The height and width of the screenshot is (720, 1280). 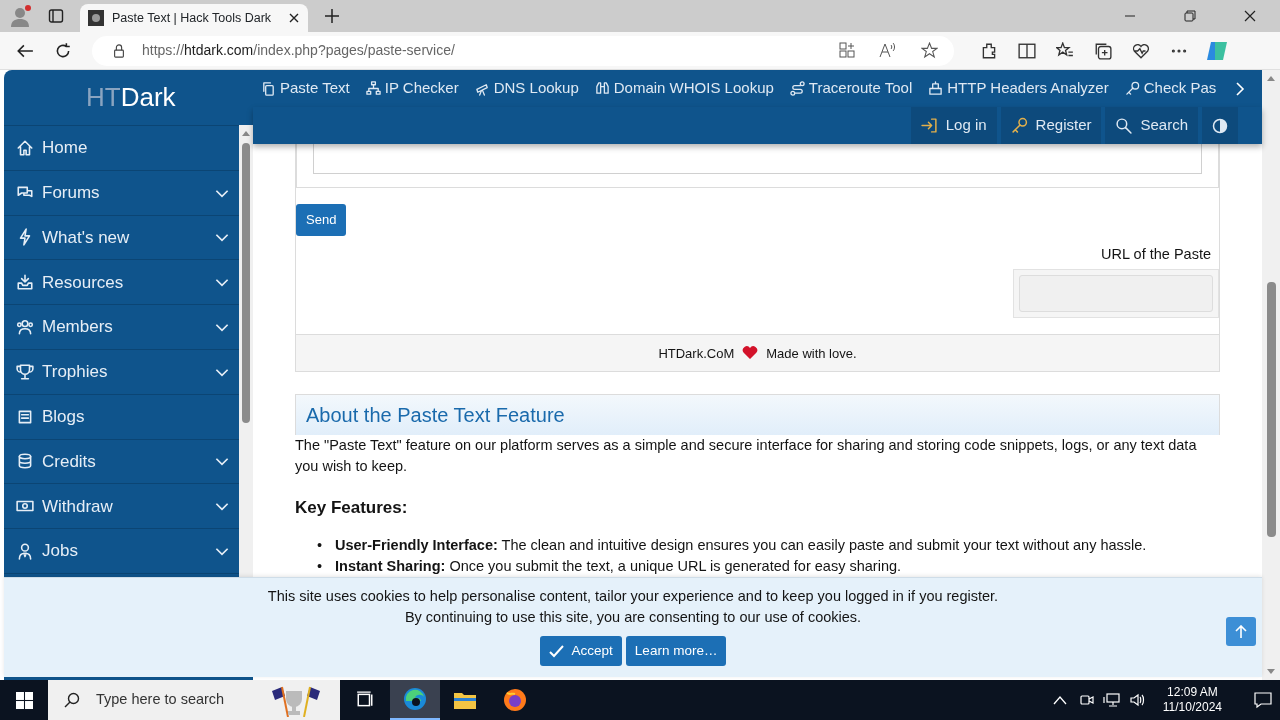 What do you see at coordinates (1018, 88) in the screenshot?
I see `nav-link: HTTP Headers Analyzer` at bounding box center [1018, 88].